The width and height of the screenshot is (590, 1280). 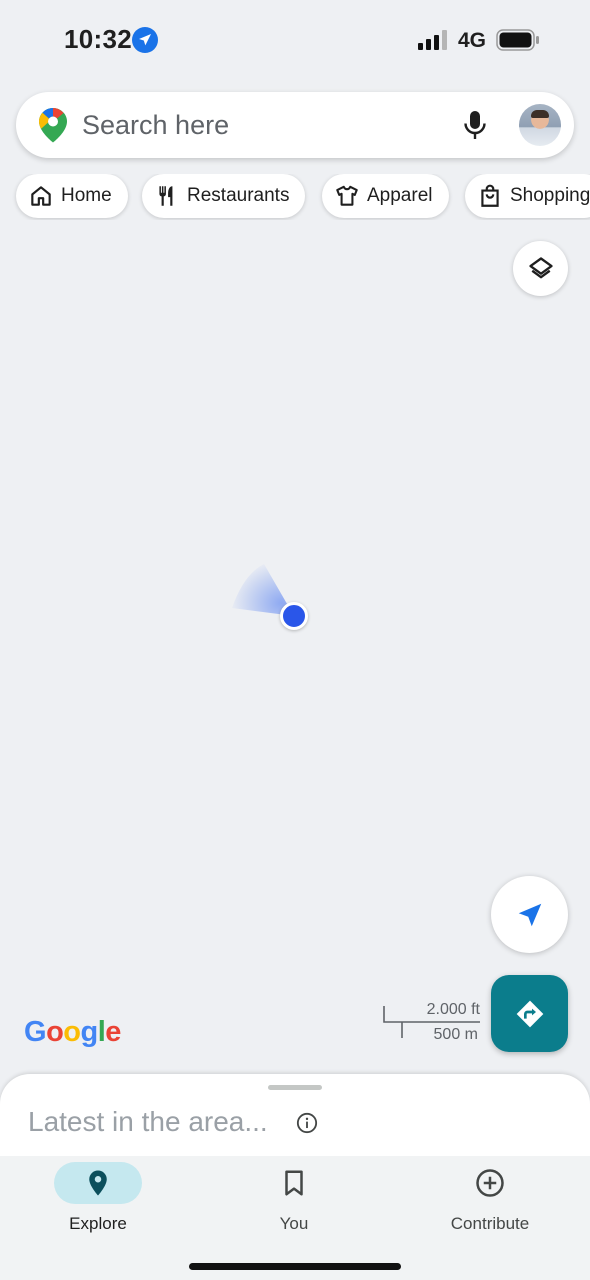 I want to click on chip-shopping: Shopping, so click(x=527, y=196).